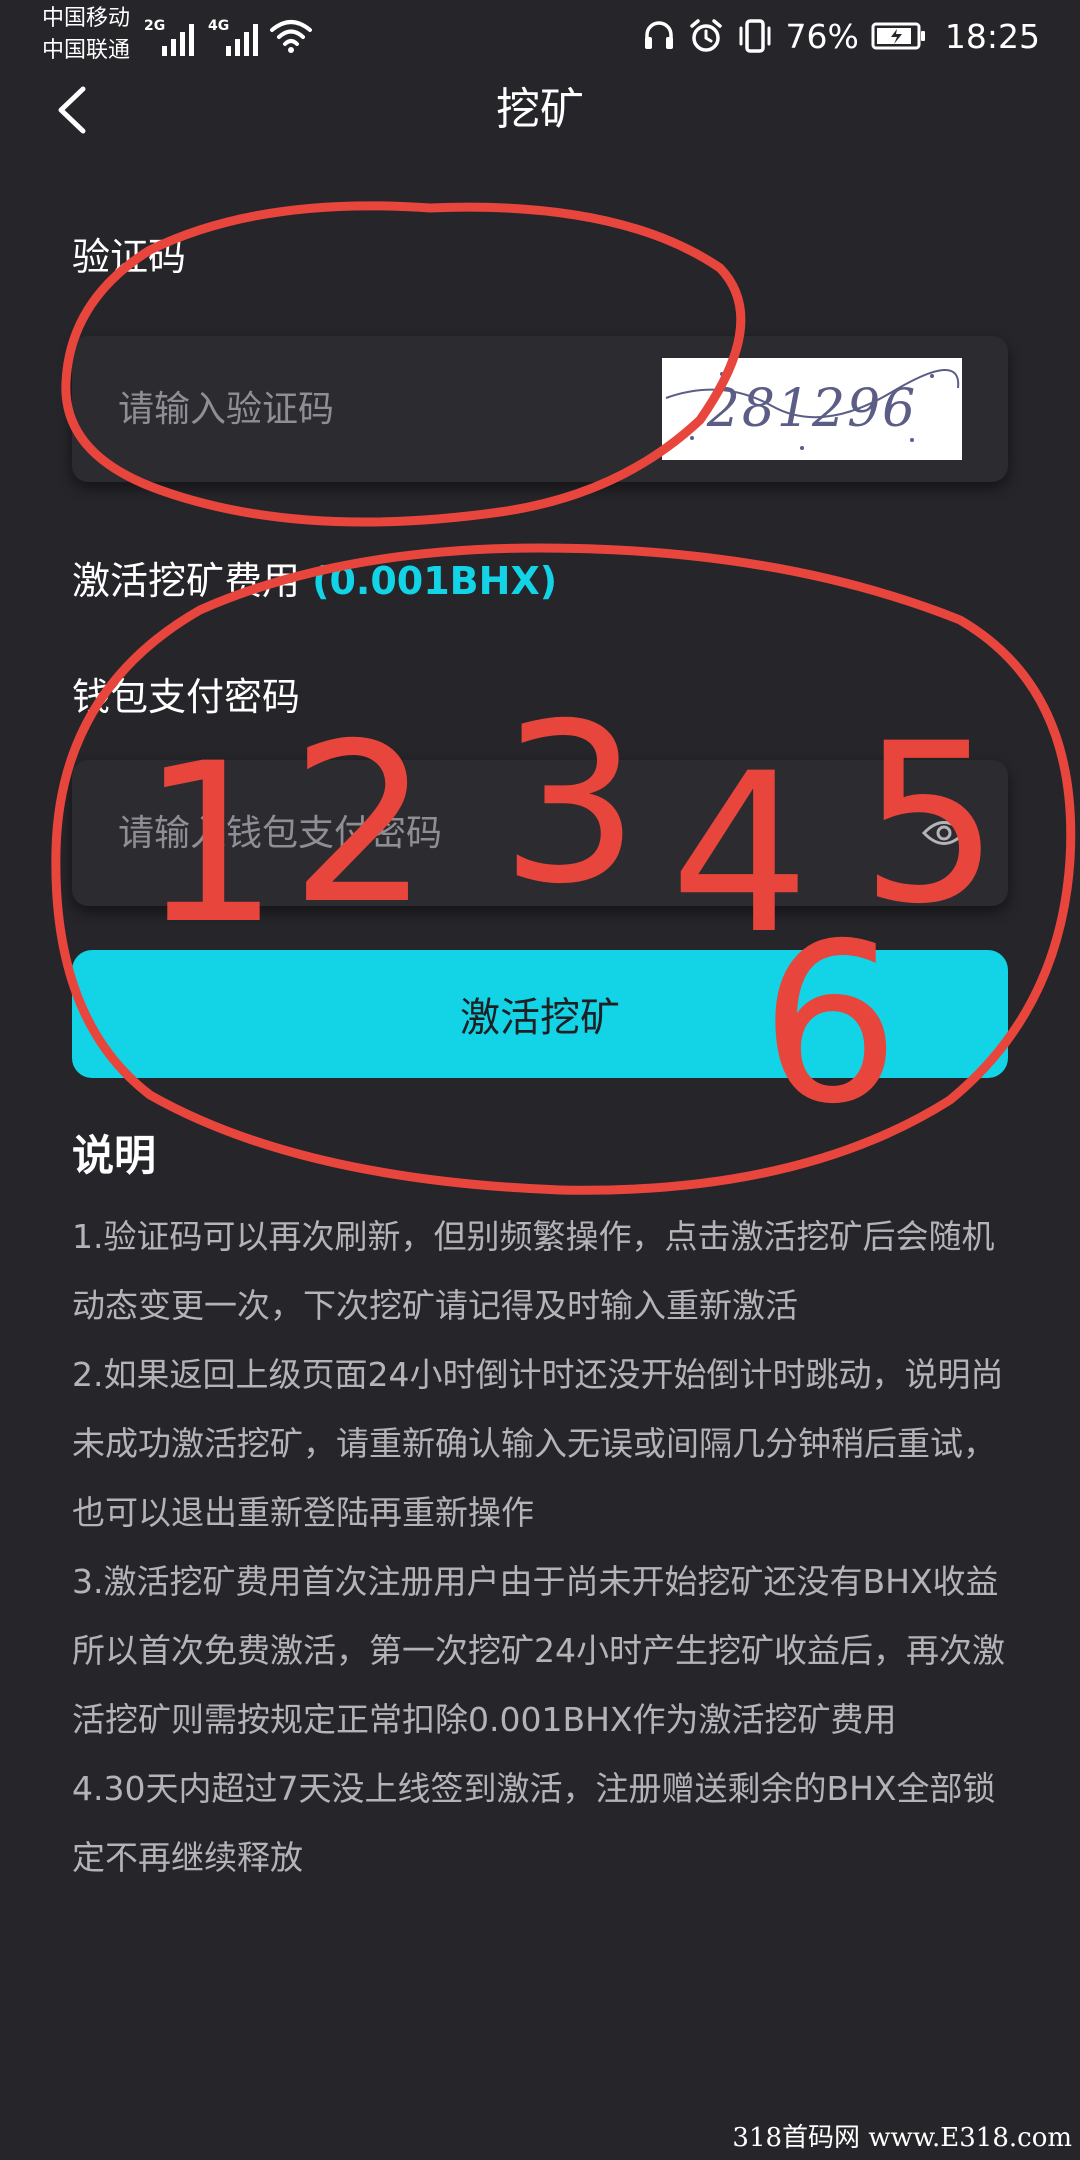 The width and height of the screenshot is (1080, 2160). I want to click on fee-row: 激活挖矿费用 (0.001BHX), so click(314, 577).